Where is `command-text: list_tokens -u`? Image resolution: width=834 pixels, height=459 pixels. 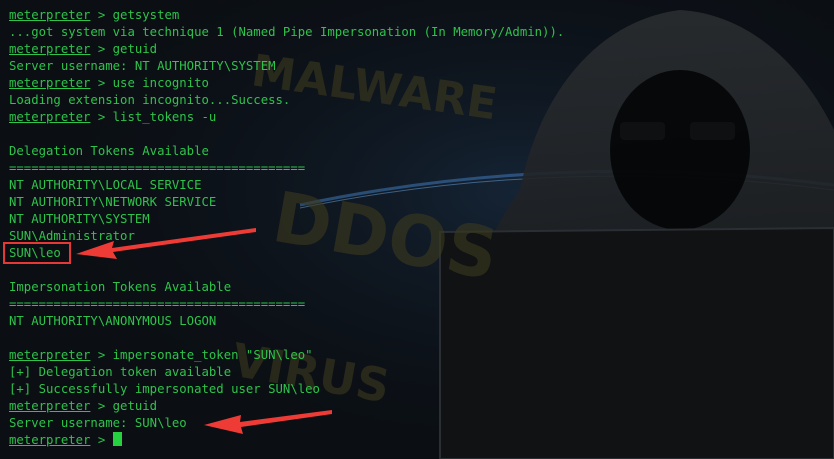 command-text: list_tokens -u is located at coordinates (164, 117).